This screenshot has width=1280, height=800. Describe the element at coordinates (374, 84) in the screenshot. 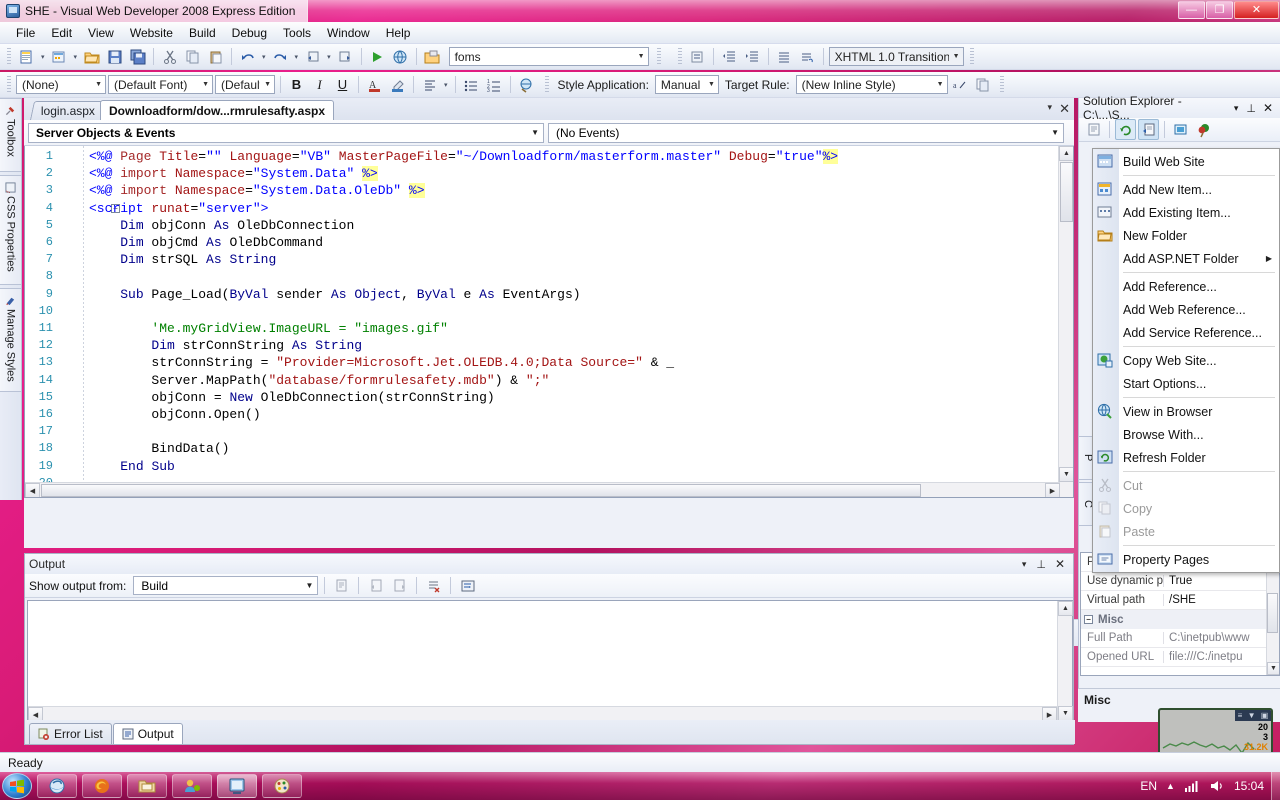

I see `foreground-color-icon: A` at that location.